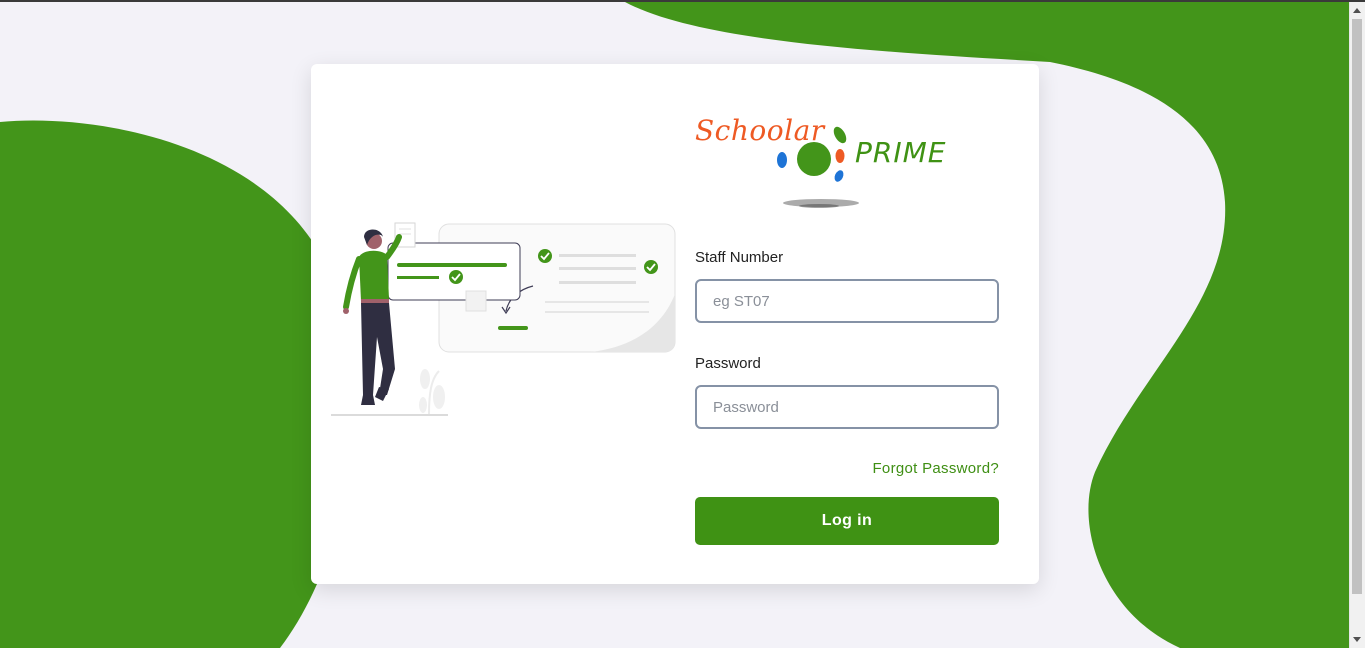  What do you see at coordinates (847, 521) in the screenshot?
I see `login-button: Log in` at bounding box center [847, 521].